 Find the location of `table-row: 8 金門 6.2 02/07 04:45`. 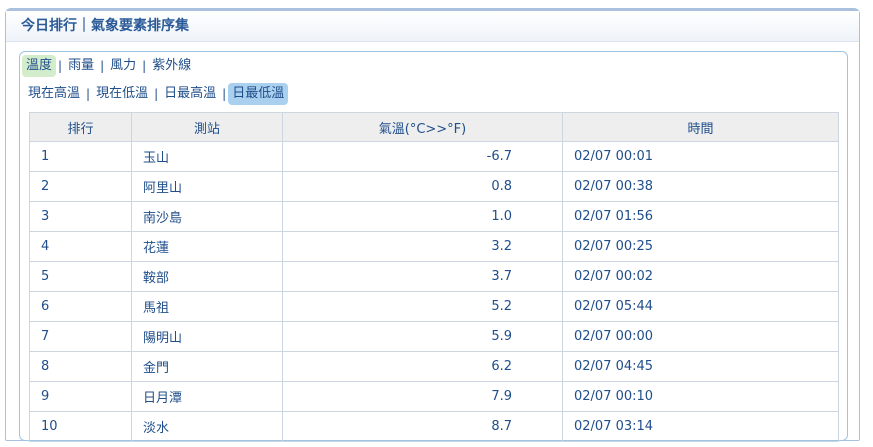

table-row: 8 金門 6.2 02/07 04:45 is located at coordinates (434, 366).